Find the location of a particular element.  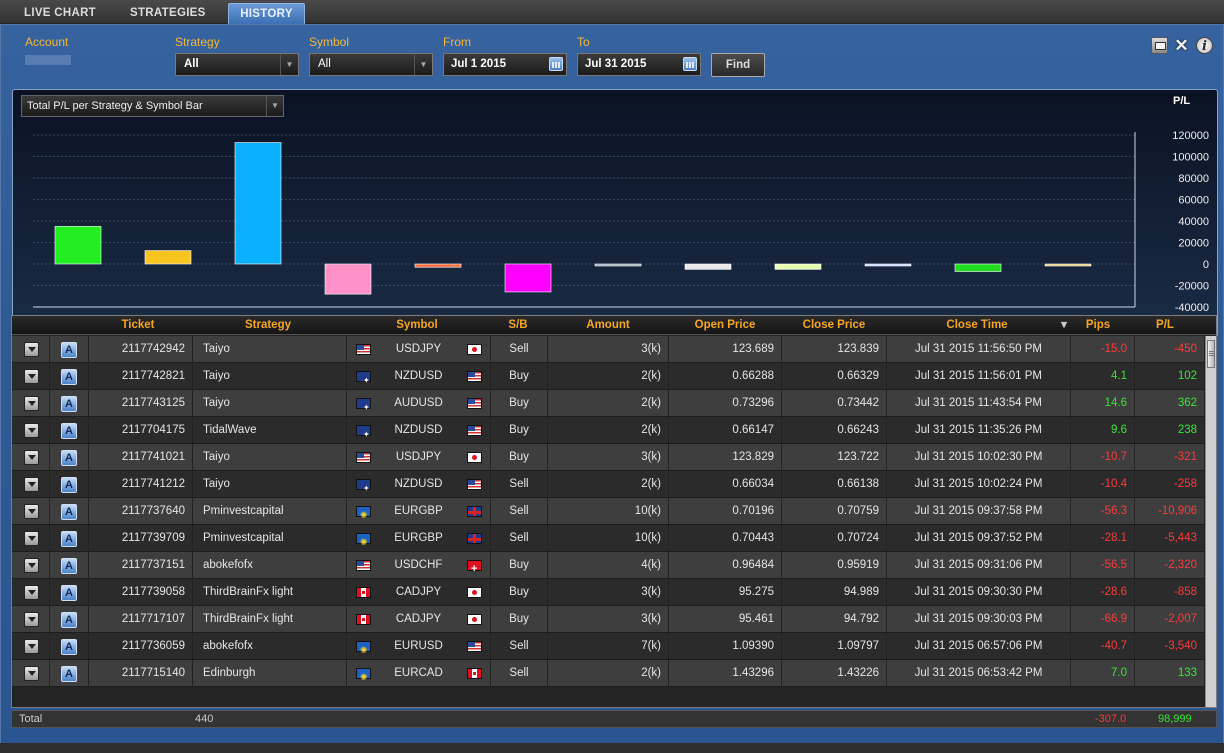

column-header-amount: Amount is located at coordinates (608, 325).